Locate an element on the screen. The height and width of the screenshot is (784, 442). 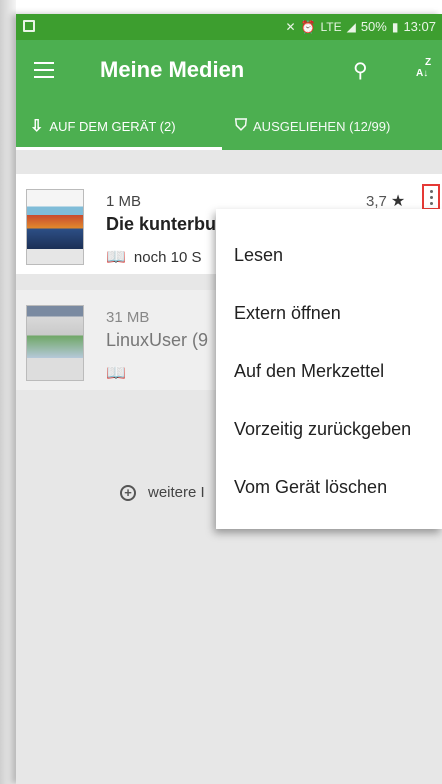
rating-value: 3,7 is located at coordinates (376, 201).